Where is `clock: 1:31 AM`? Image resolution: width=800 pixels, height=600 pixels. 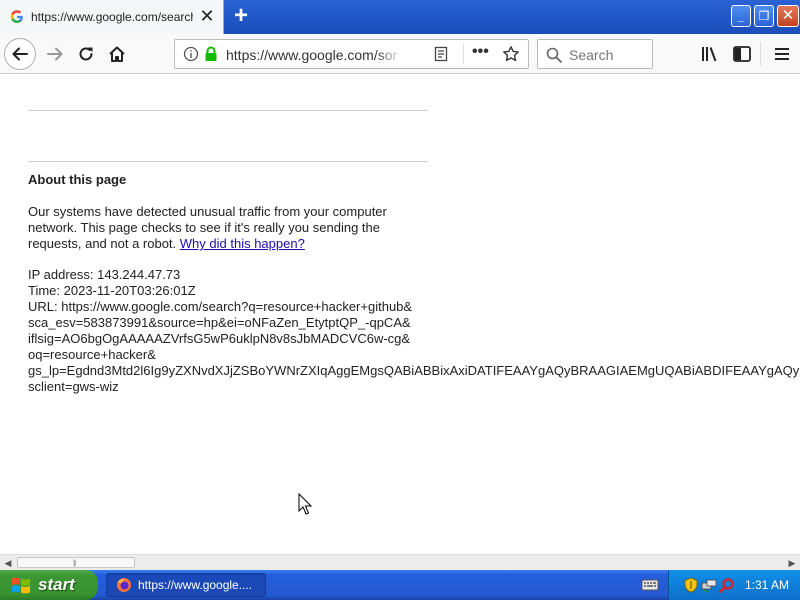
clock: 1:31 AM is located at coordinates (767, 585).